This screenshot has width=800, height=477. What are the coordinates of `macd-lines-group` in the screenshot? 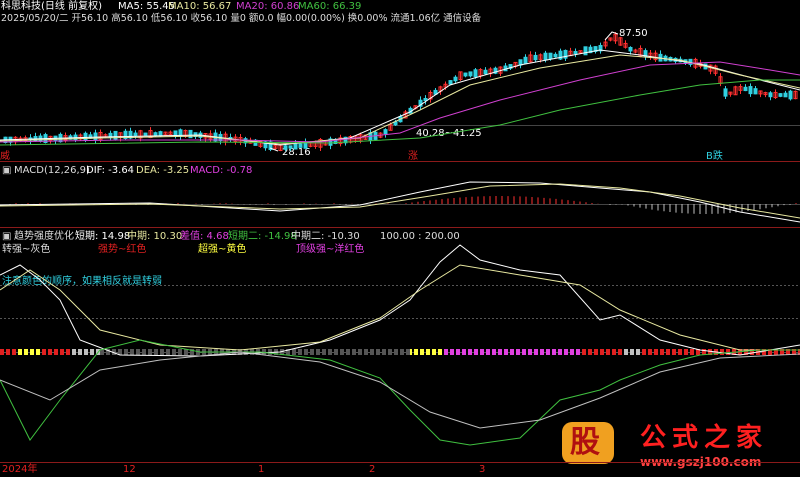 It's located at (400, 202).